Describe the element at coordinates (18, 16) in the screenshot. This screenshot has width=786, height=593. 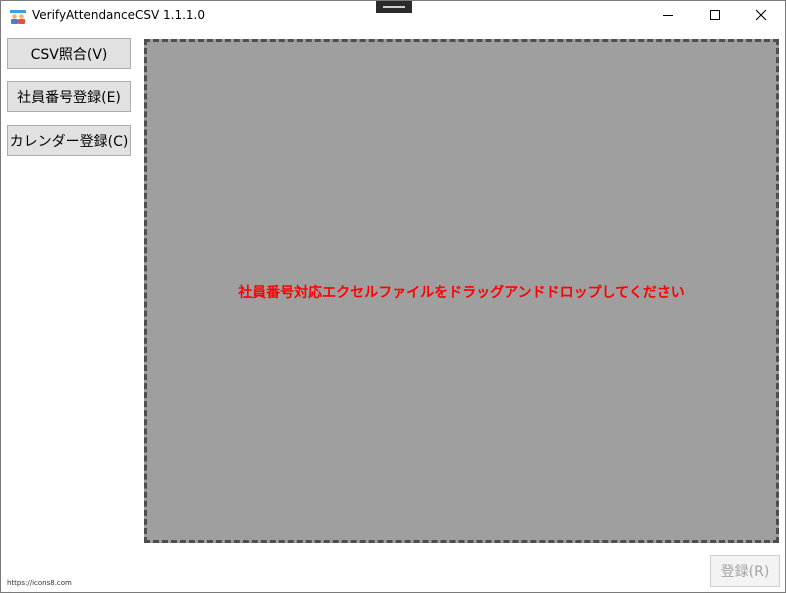
I see `app-icon` at that location.